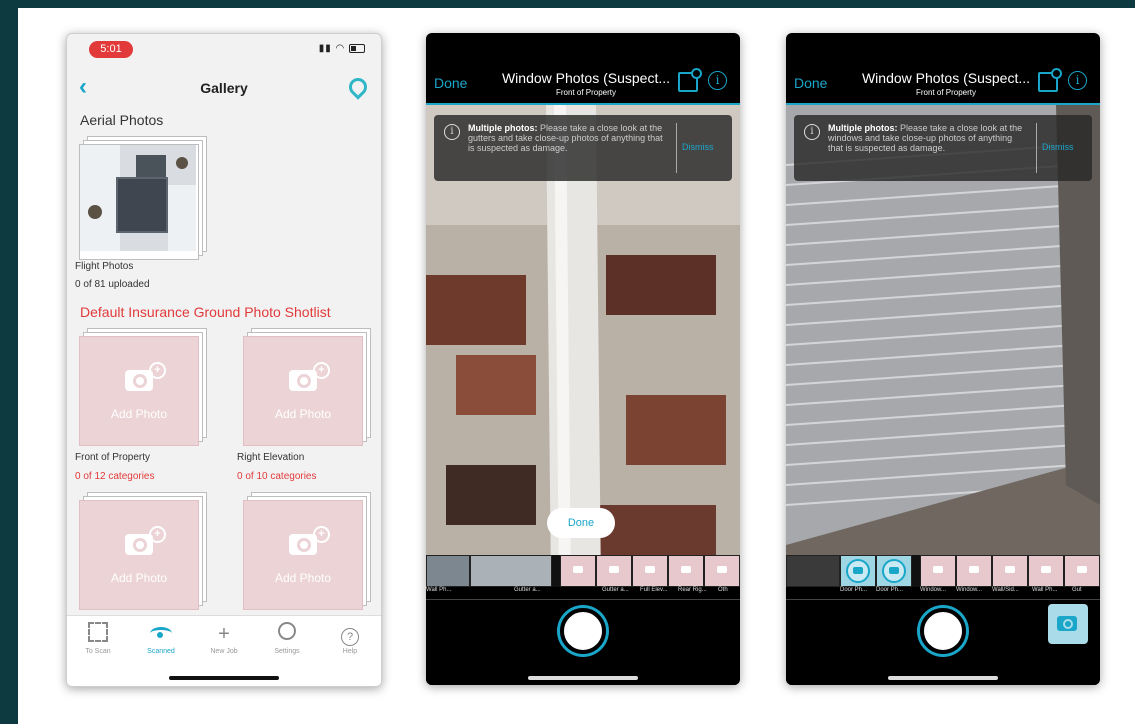  I want to click on front-of-property-tile: + Add Photo, so click(143, 387).